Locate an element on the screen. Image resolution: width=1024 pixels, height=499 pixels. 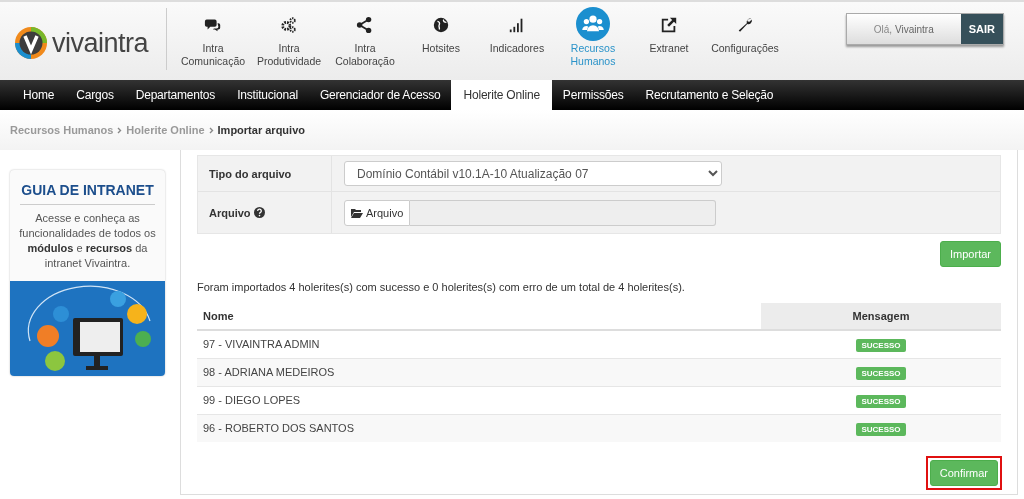
menu-tab: Recrutamento e Seleção is located at coordinates (709, 95).